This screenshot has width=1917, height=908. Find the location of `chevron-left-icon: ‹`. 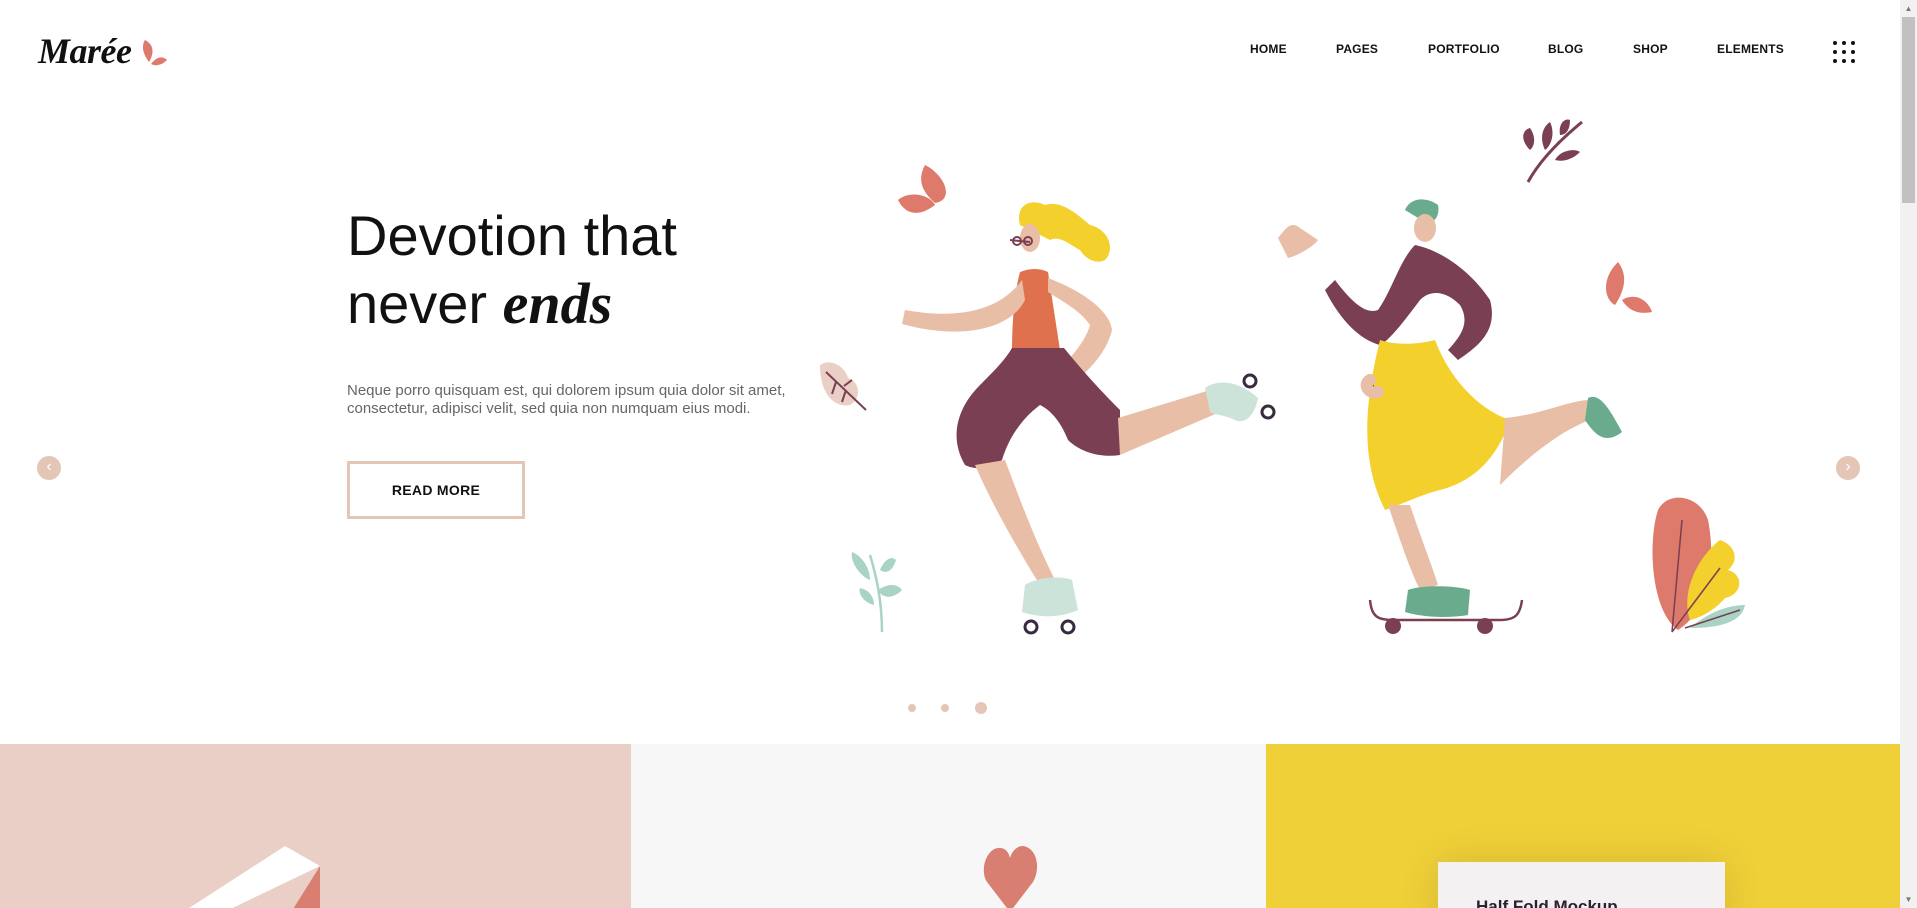

chevron-left-icon: ‹ is located at coordinates (49, 468).